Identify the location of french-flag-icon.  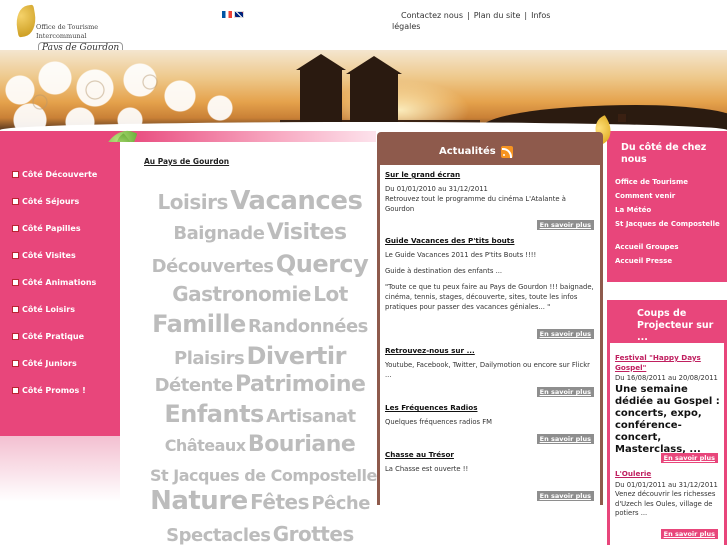
(227, 14).